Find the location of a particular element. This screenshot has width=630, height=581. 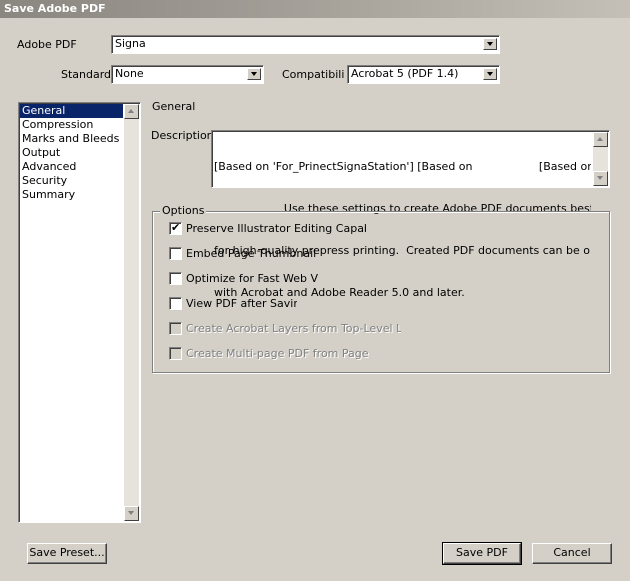

adobe-pdf-preset-value: Signa is located at coordinates (130, 43).